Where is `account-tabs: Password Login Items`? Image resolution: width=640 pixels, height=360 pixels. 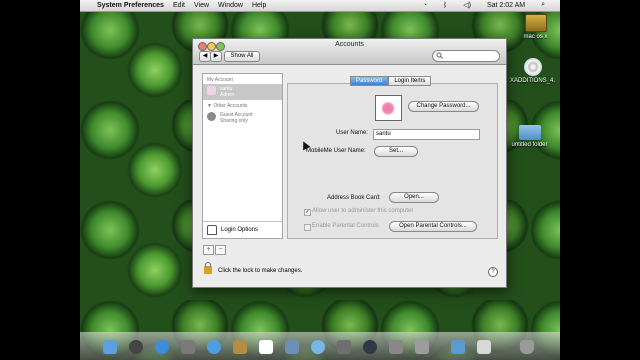 account-tabs: Password Login Items is located at coordinates (391, 81).